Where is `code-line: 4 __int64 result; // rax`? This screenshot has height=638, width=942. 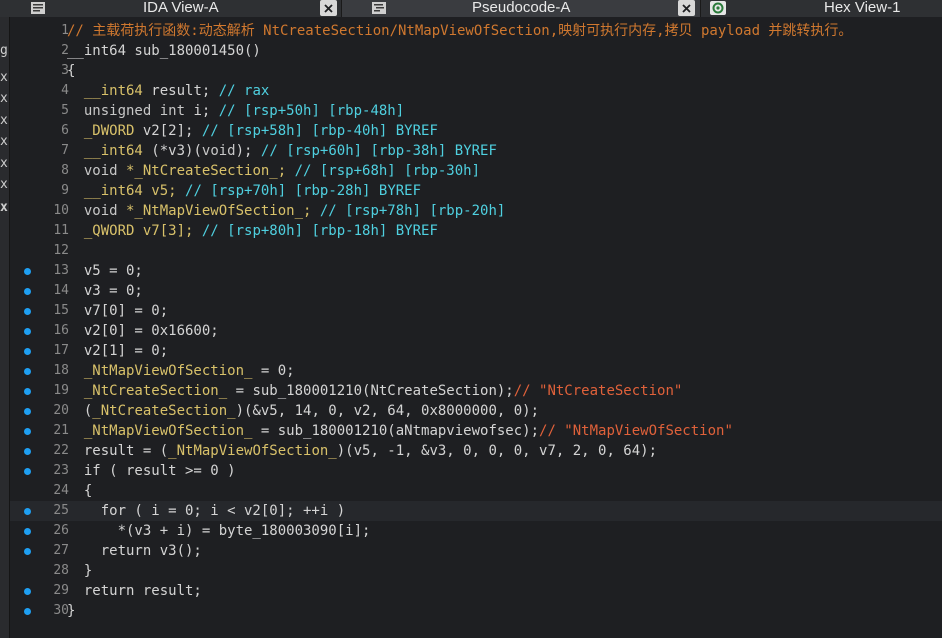
code-line: 4 __int64 result; // rax is located at coordinates (476, 91).